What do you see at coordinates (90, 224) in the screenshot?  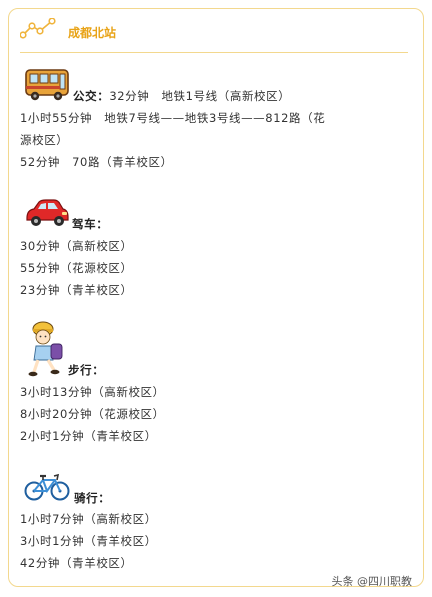 I see `car-label: 驾车：` at bounding box center [90, 224].